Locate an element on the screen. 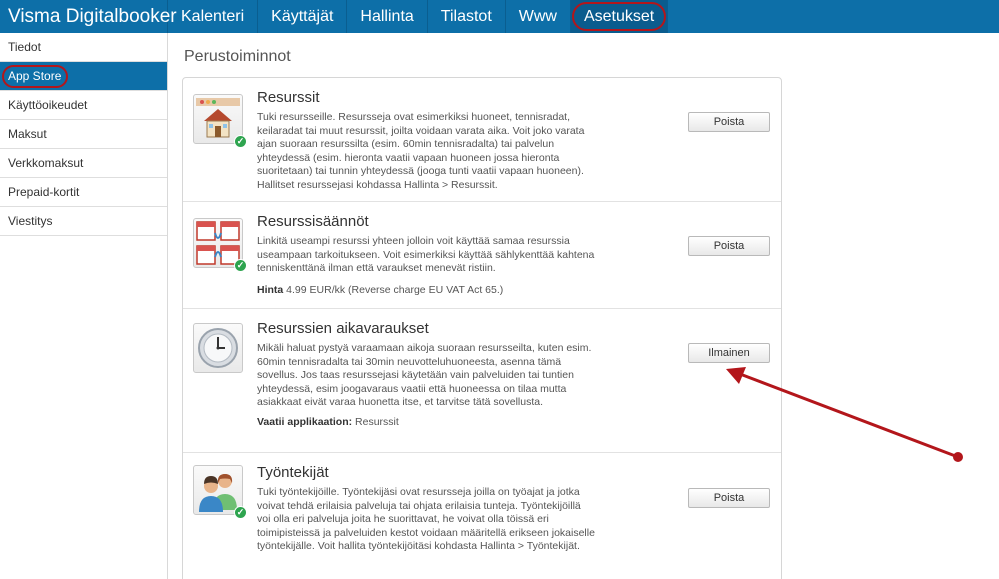  nav-tab-asetukset: Asetukset is located at coordinates (619, 16).